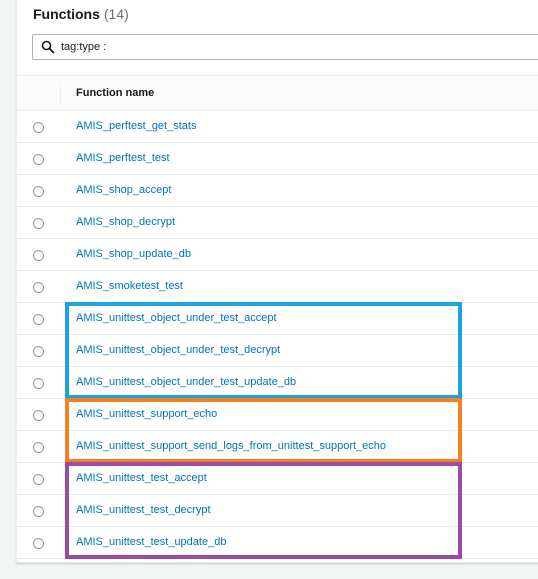  I want to click on search-icon, so click(48, 47).